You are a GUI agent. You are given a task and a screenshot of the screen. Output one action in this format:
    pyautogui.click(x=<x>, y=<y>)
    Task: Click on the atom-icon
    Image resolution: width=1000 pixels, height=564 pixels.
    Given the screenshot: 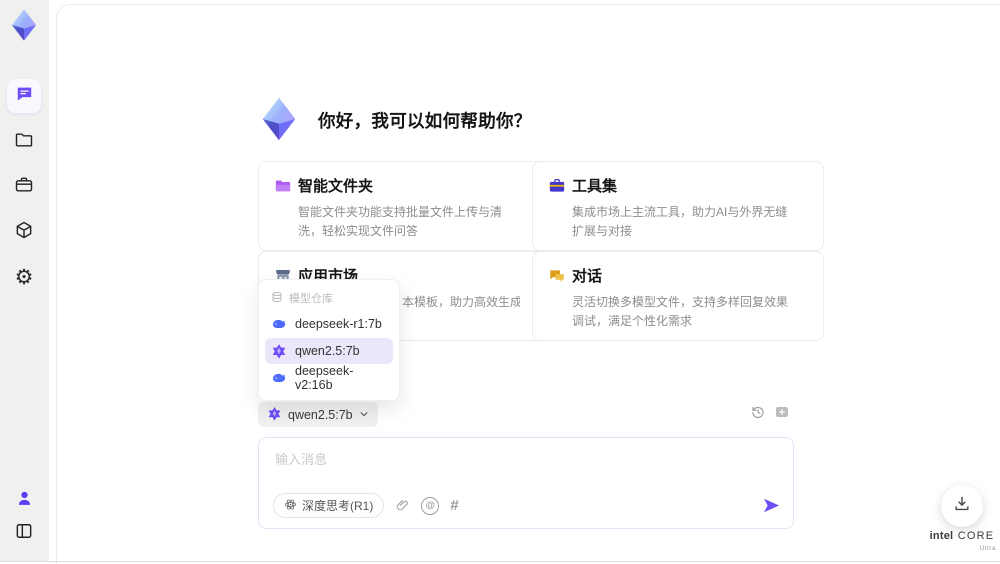 What is the action you would take?
    pyautogui.click(x=290, y=506)
    